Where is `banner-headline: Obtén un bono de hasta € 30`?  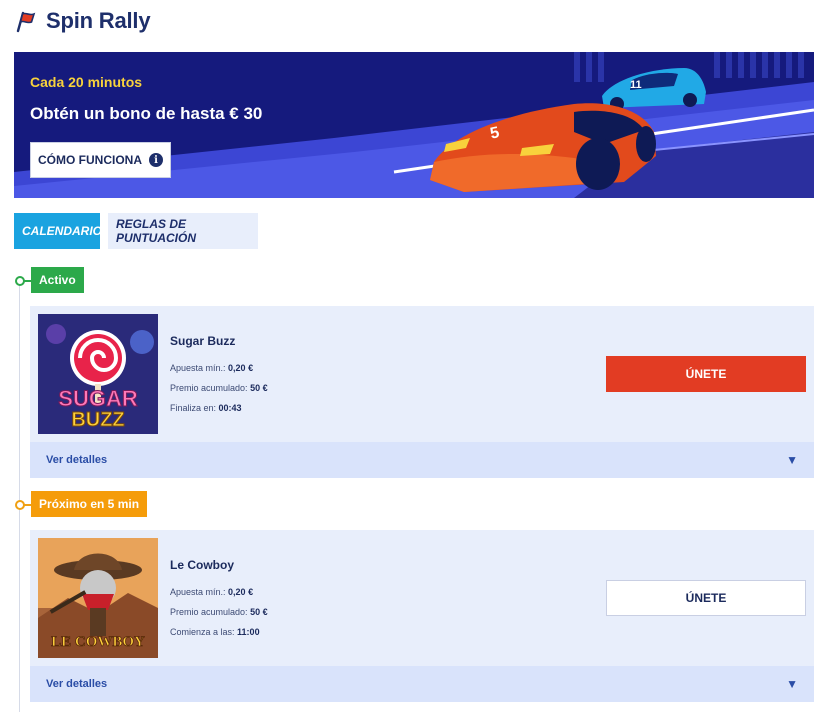 banner-headline: Obtén un bono de hasta € 30 is located at coordinates (146, 113).